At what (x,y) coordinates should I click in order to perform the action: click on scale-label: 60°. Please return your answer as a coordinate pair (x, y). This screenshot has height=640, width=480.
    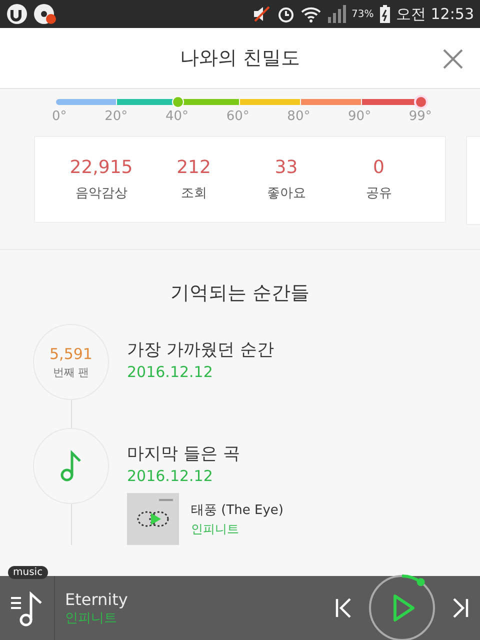
    Looking at the image, I should click on (238, 116).